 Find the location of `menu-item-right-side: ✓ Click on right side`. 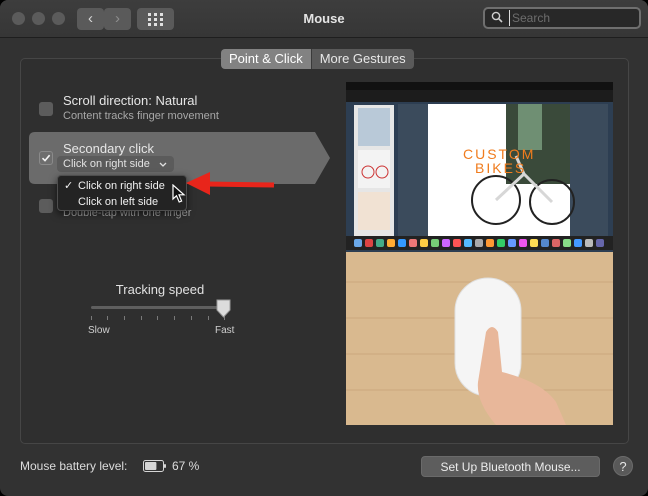

menu-item-right-side: ✓ Click on right side is located at coordinates (122, 186).